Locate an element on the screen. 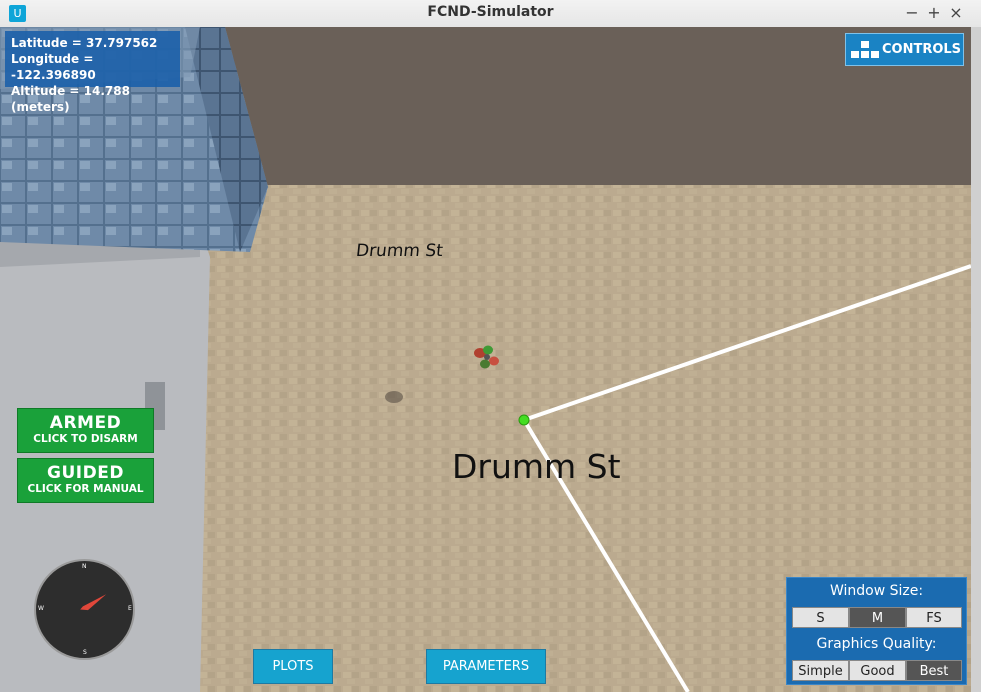  latitude-readout: Latitude = 37.797562 is located at coordinates (84, 43).